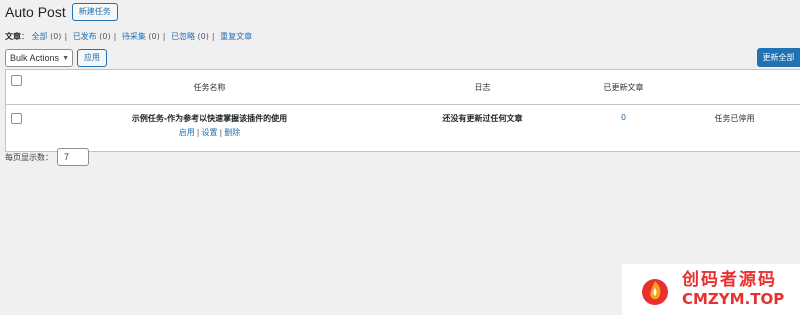 The width and height of the screenshot is (800, 315). I want to click on filter-published-link: 已发布, so click(85, 36).